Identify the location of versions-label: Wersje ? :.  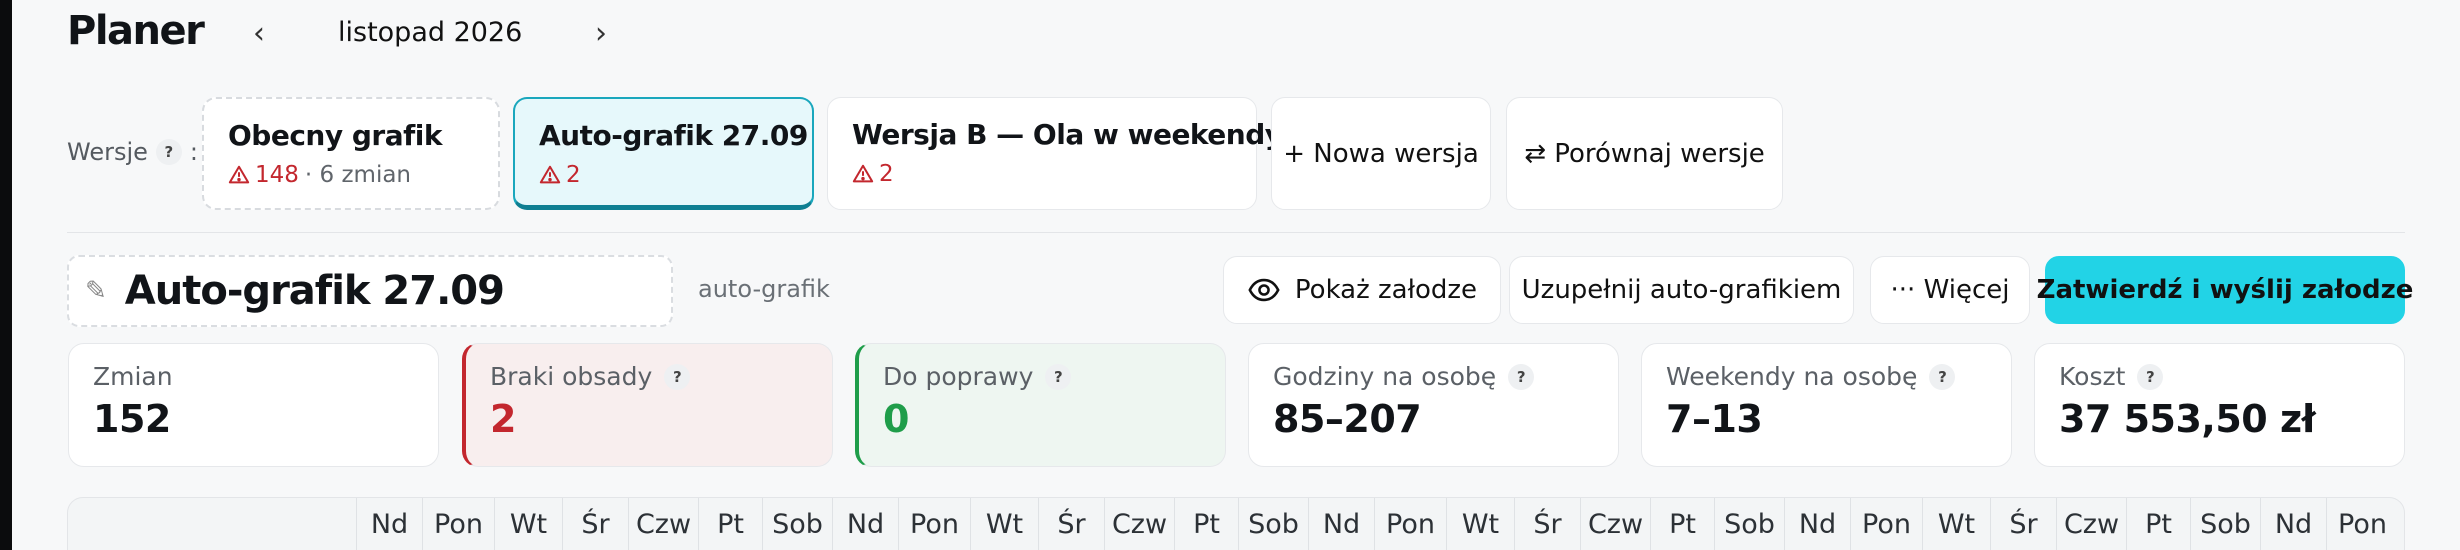
(132, 152).